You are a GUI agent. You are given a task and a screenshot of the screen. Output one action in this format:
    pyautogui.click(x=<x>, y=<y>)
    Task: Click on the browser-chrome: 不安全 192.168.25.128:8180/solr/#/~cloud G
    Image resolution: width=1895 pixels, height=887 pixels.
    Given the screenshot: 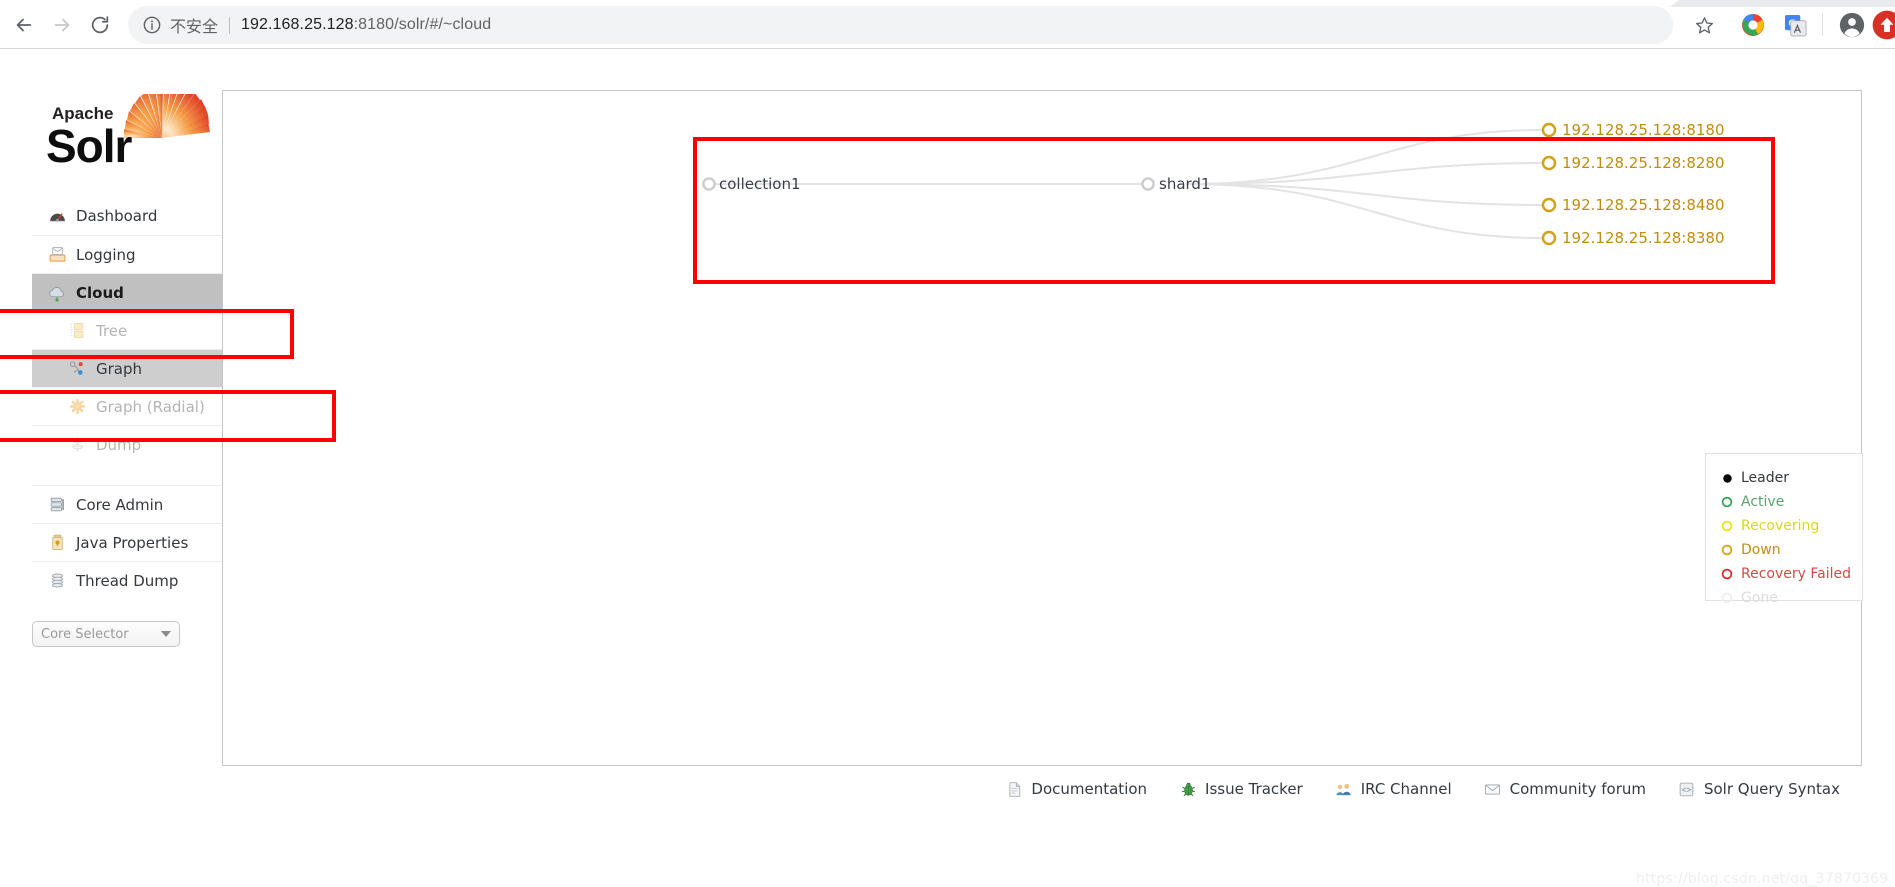 What is the action you would take?
    pyautogui.click(x=947, y=24)
    